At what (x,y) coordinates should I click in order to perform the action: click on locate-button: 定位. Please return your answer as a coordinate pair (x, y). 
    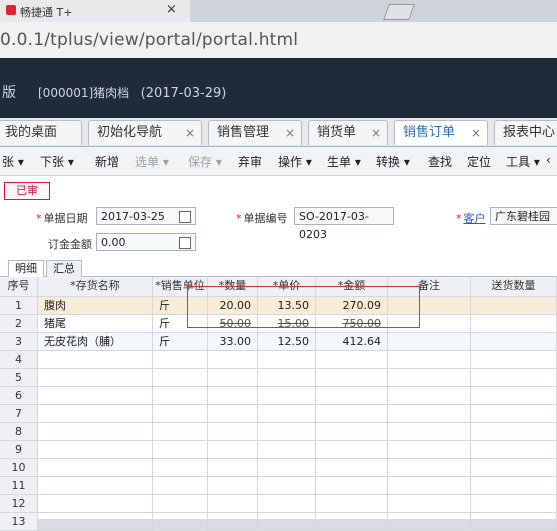
    Looking at the image, I should click on (479, 161).